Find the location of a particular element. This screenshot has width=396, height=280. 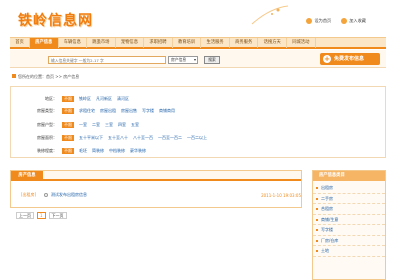

site-logo: 铁岭信息网 is located at coordinates (55, 20).